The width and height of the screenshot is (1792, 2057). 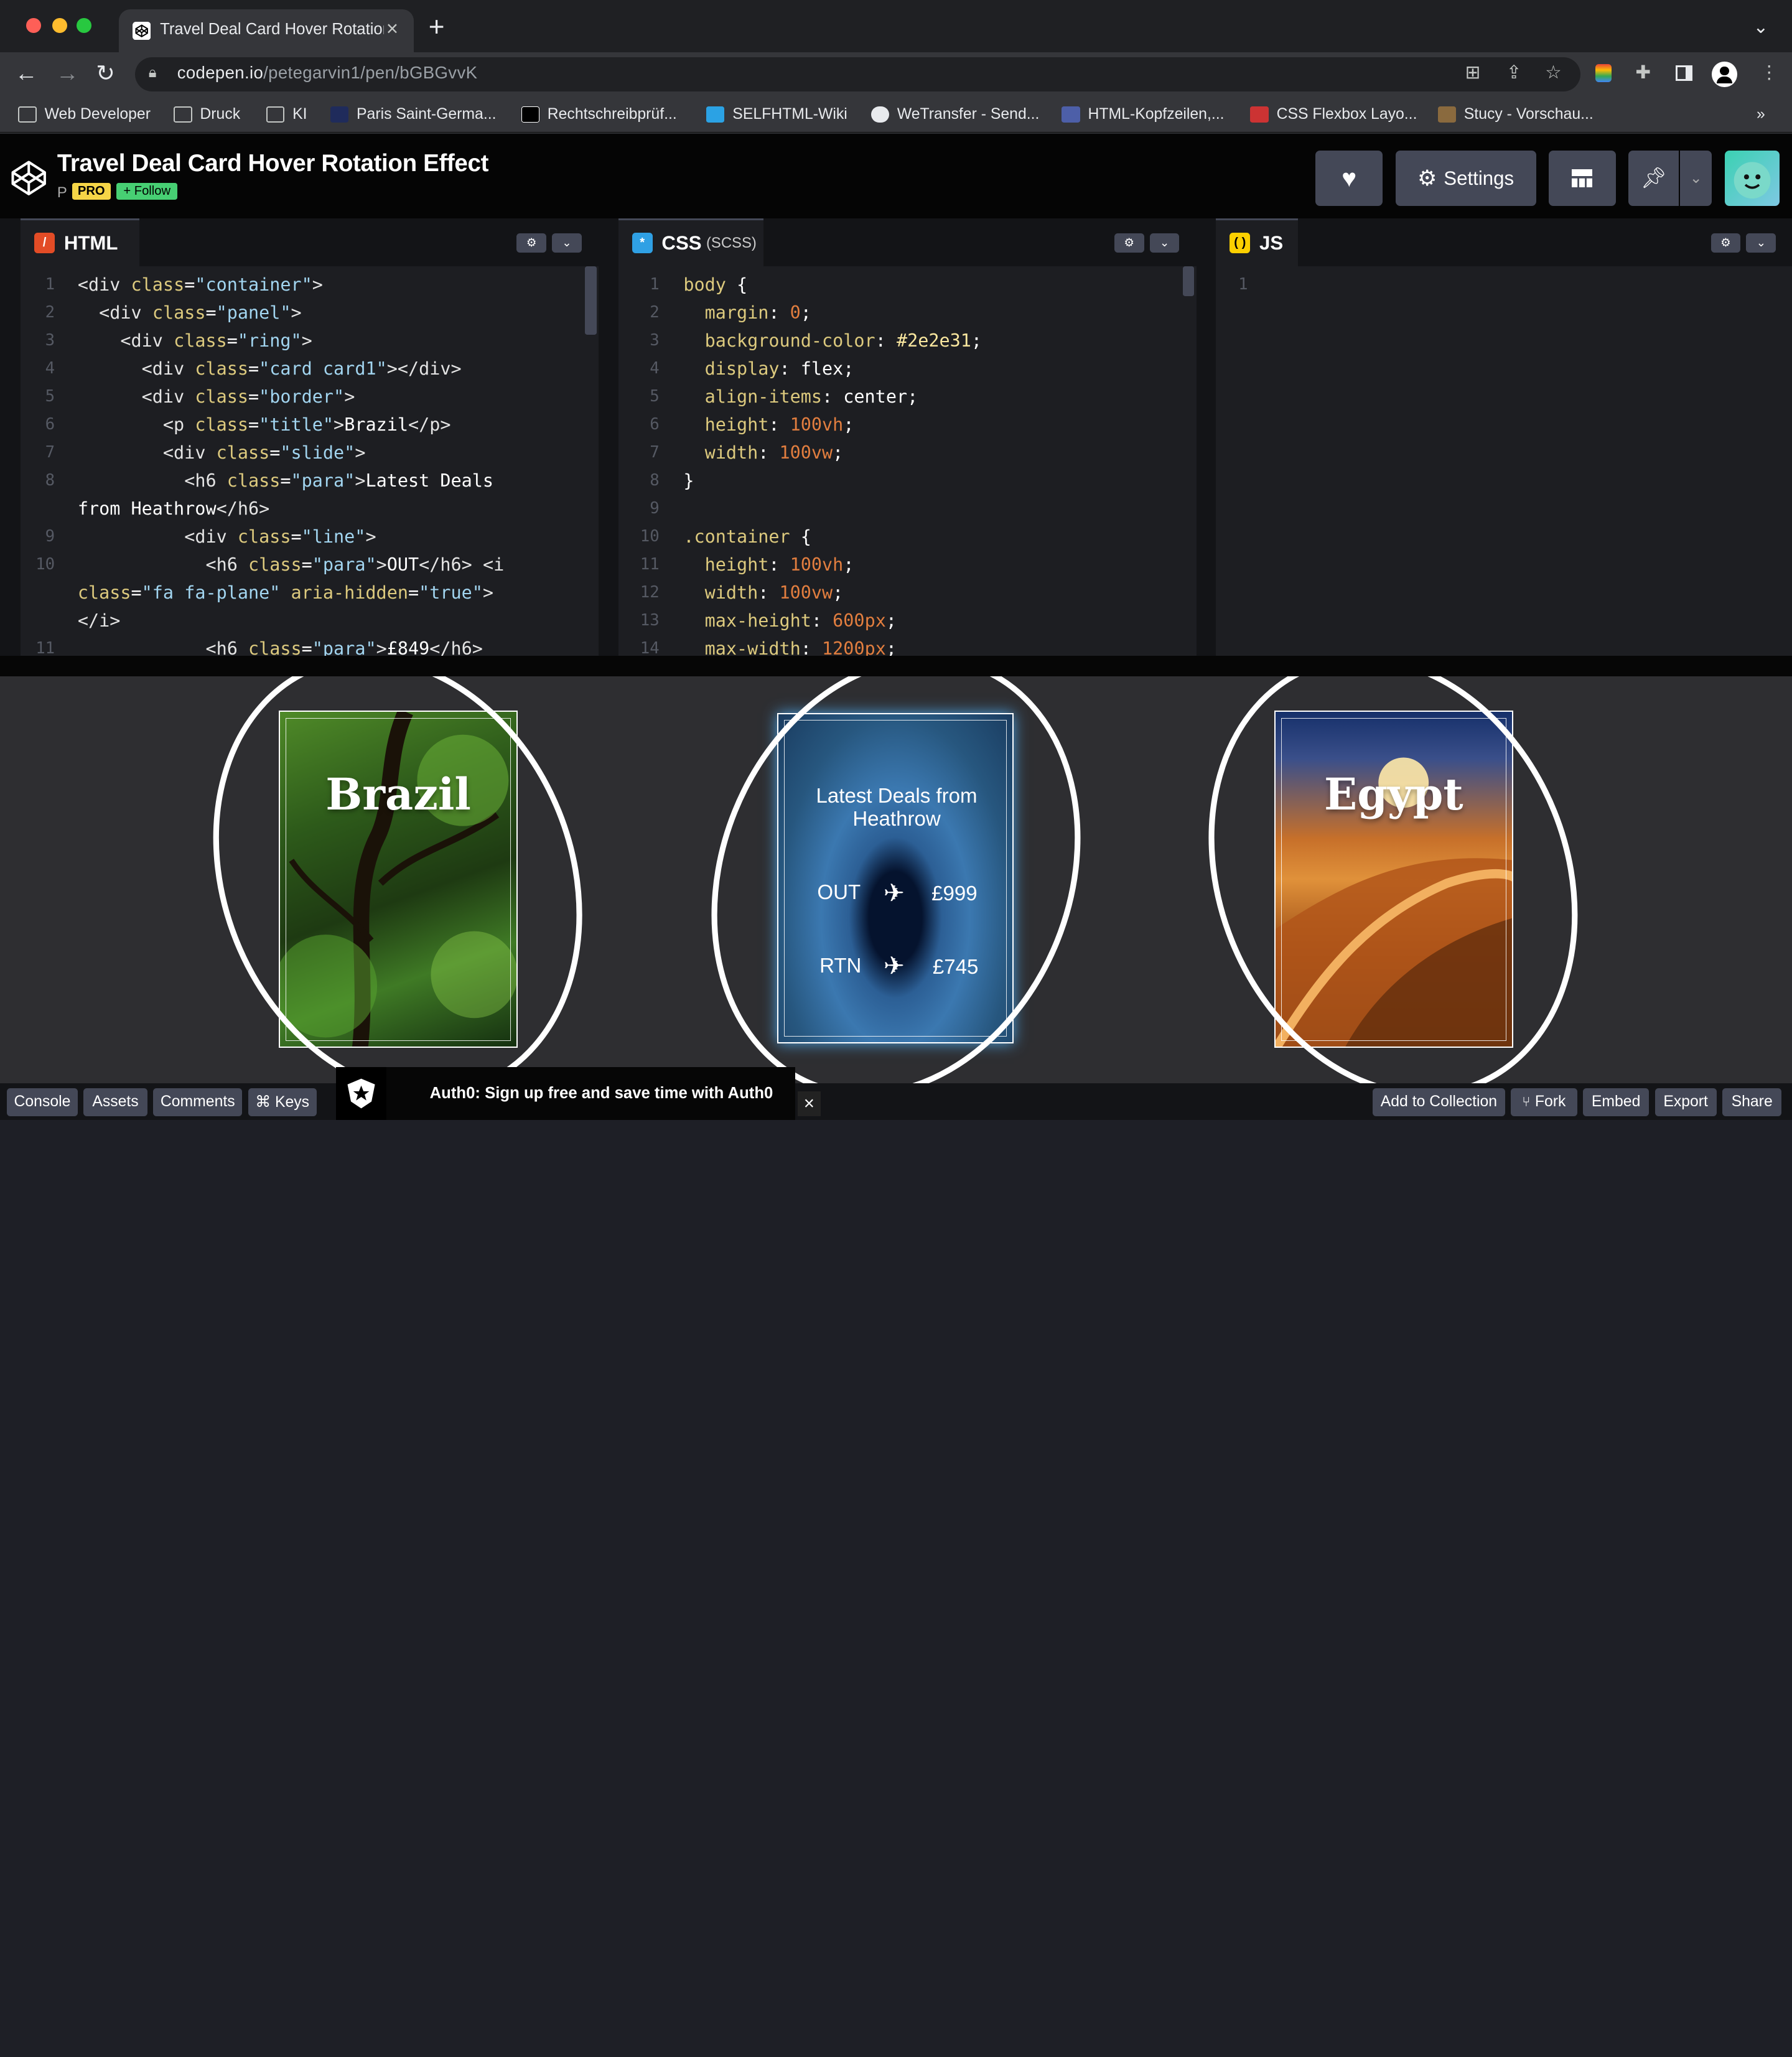 I want to click on css-settings-button: ⚙, so click(x=1129, y=243).